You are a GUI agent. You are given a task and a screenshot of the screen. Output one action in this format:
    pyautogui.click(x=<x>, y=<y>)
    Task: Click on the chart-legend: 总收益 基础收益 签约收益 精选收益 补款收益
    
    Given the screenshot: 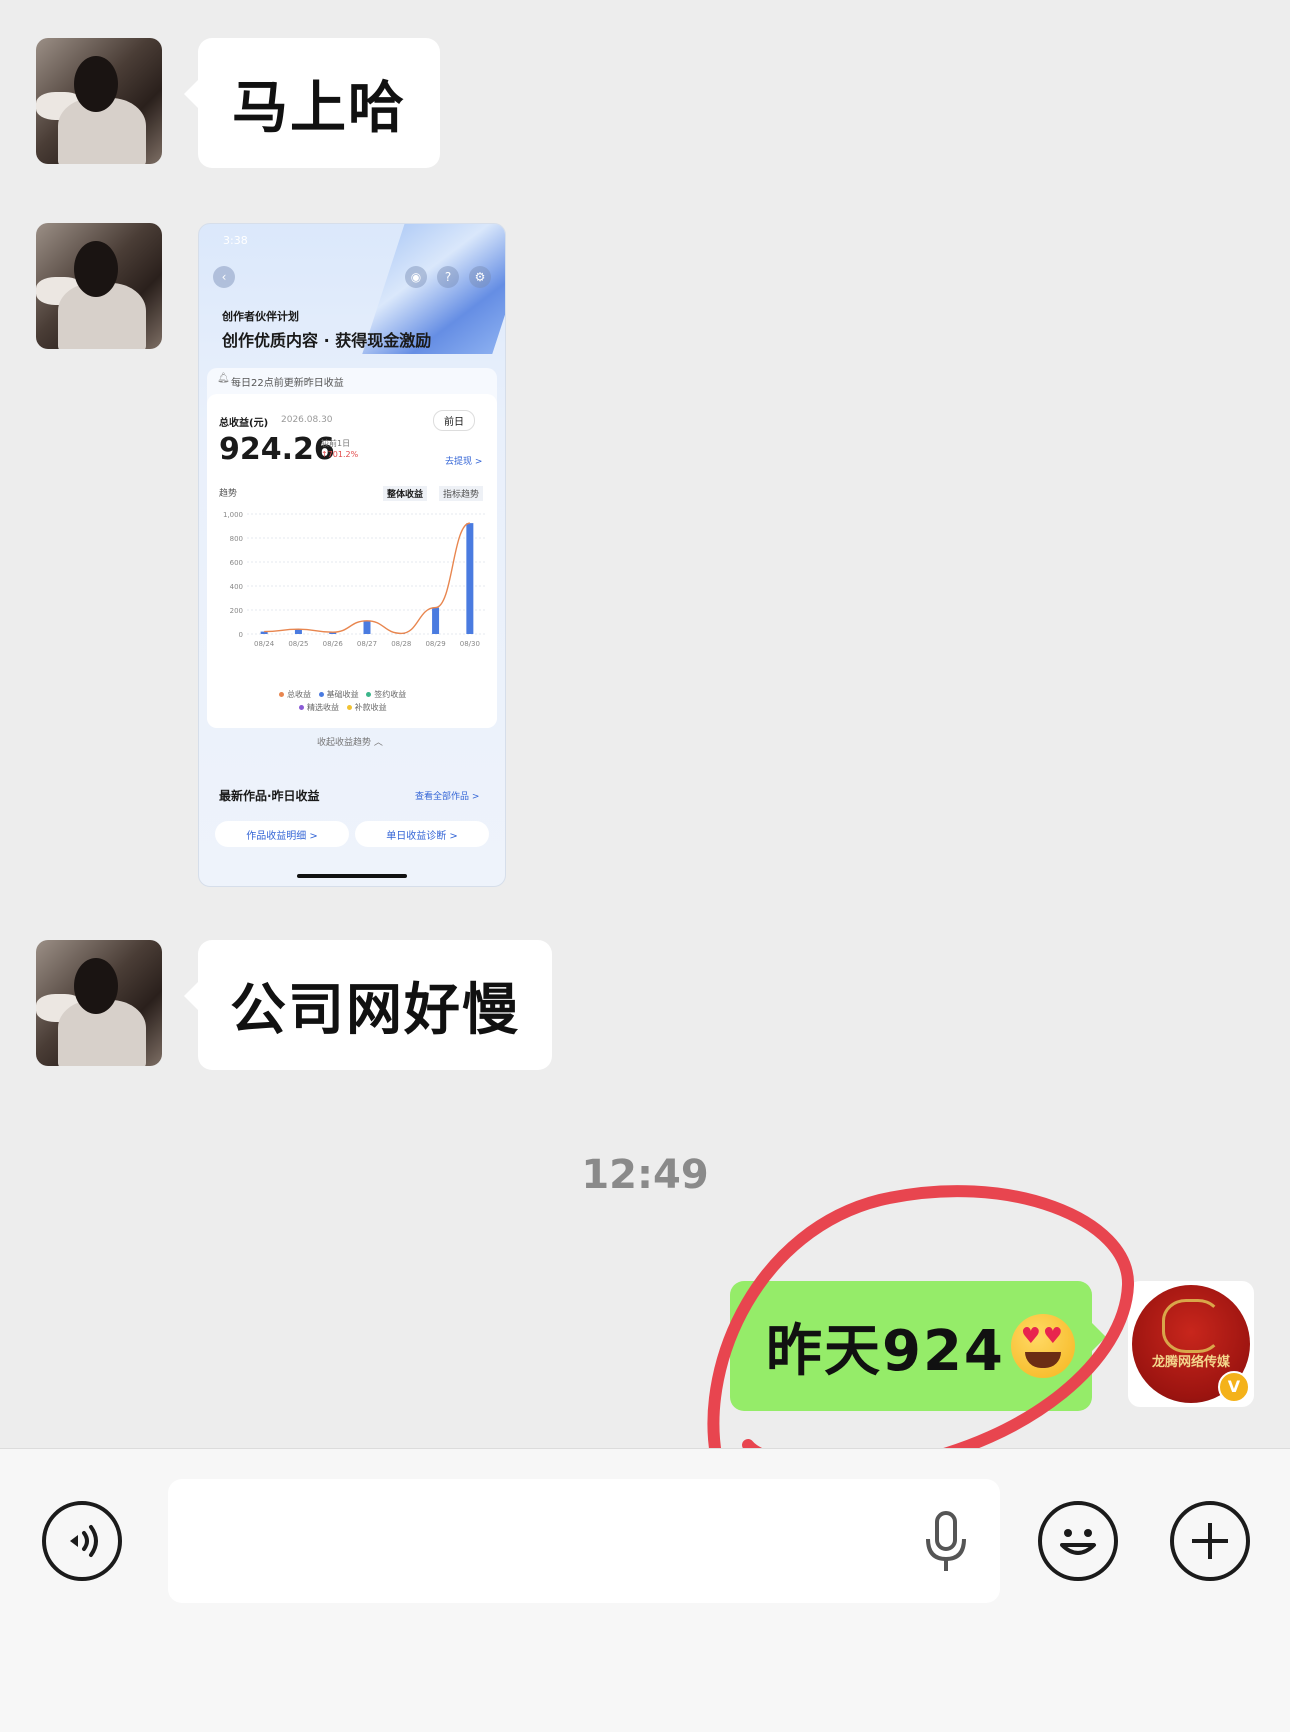 What is the action you would take?
    pyautogui.click(x=342, y=701)
    